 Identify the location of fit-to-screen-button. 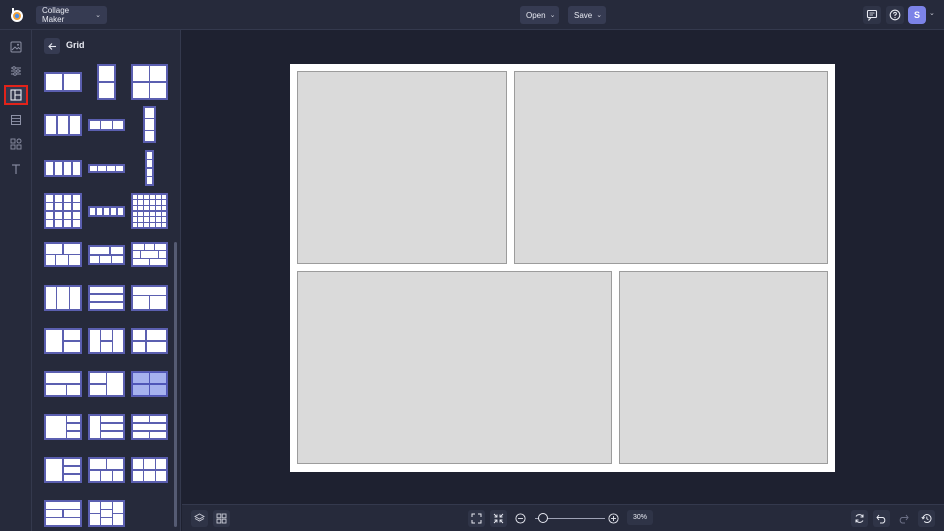
(476, 518).